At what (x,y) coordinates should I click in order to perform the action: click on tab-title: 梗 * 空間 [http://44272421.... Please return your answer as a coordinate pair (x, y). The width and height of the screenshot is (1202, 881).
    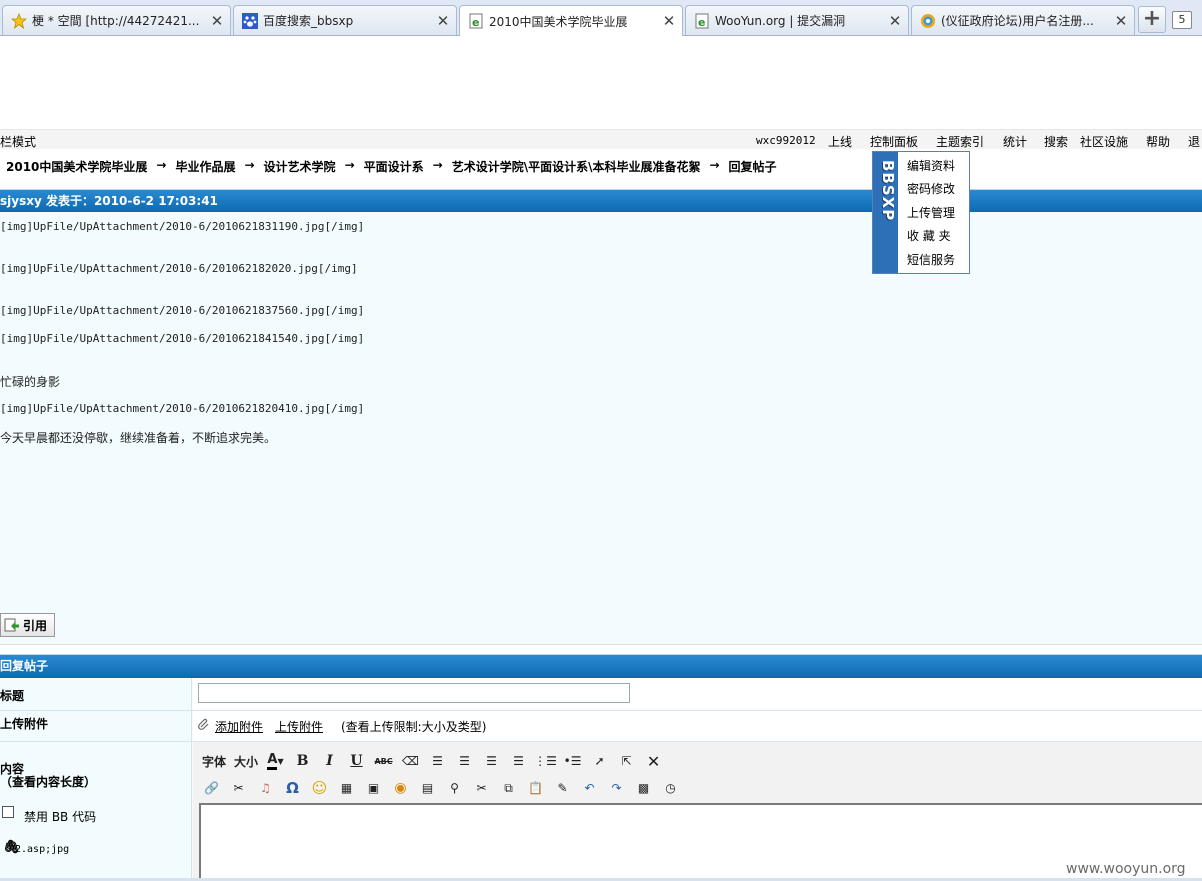
    Looking at the image, I should click on (116, 21).